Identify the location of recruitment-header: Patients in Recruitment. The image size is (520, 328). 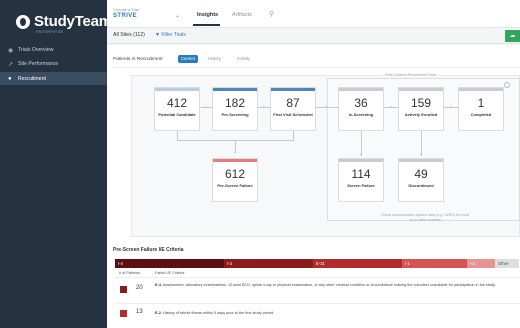
(138, 59).